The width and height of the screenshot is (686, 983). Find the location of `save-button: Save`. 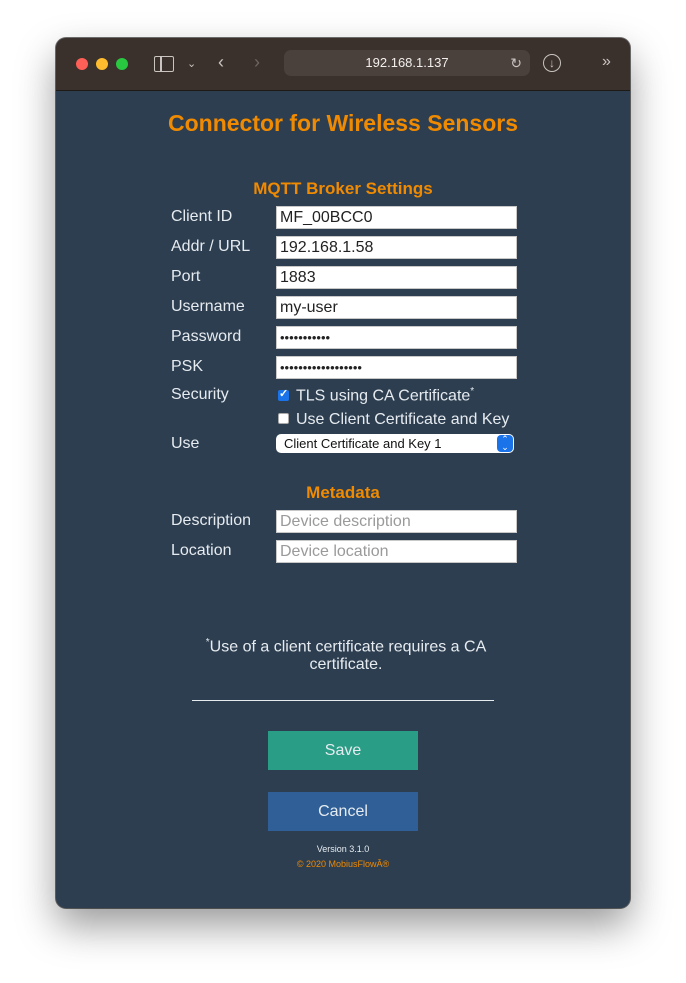

save-button: Save is located at coordinates (343, 750).